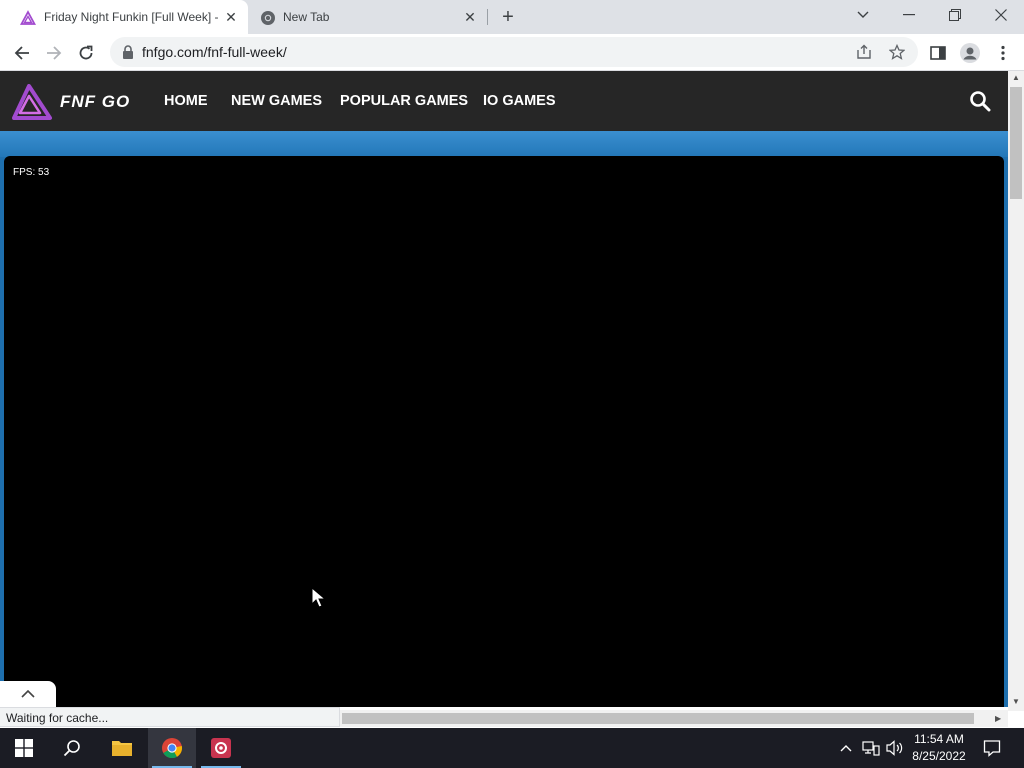 Image resolution: width=1024 pixels, height=768 pixels. Describe the element at coordinates (519, 101) in the screenshot. I see `nav-io-games: IO GAMES` at that location.